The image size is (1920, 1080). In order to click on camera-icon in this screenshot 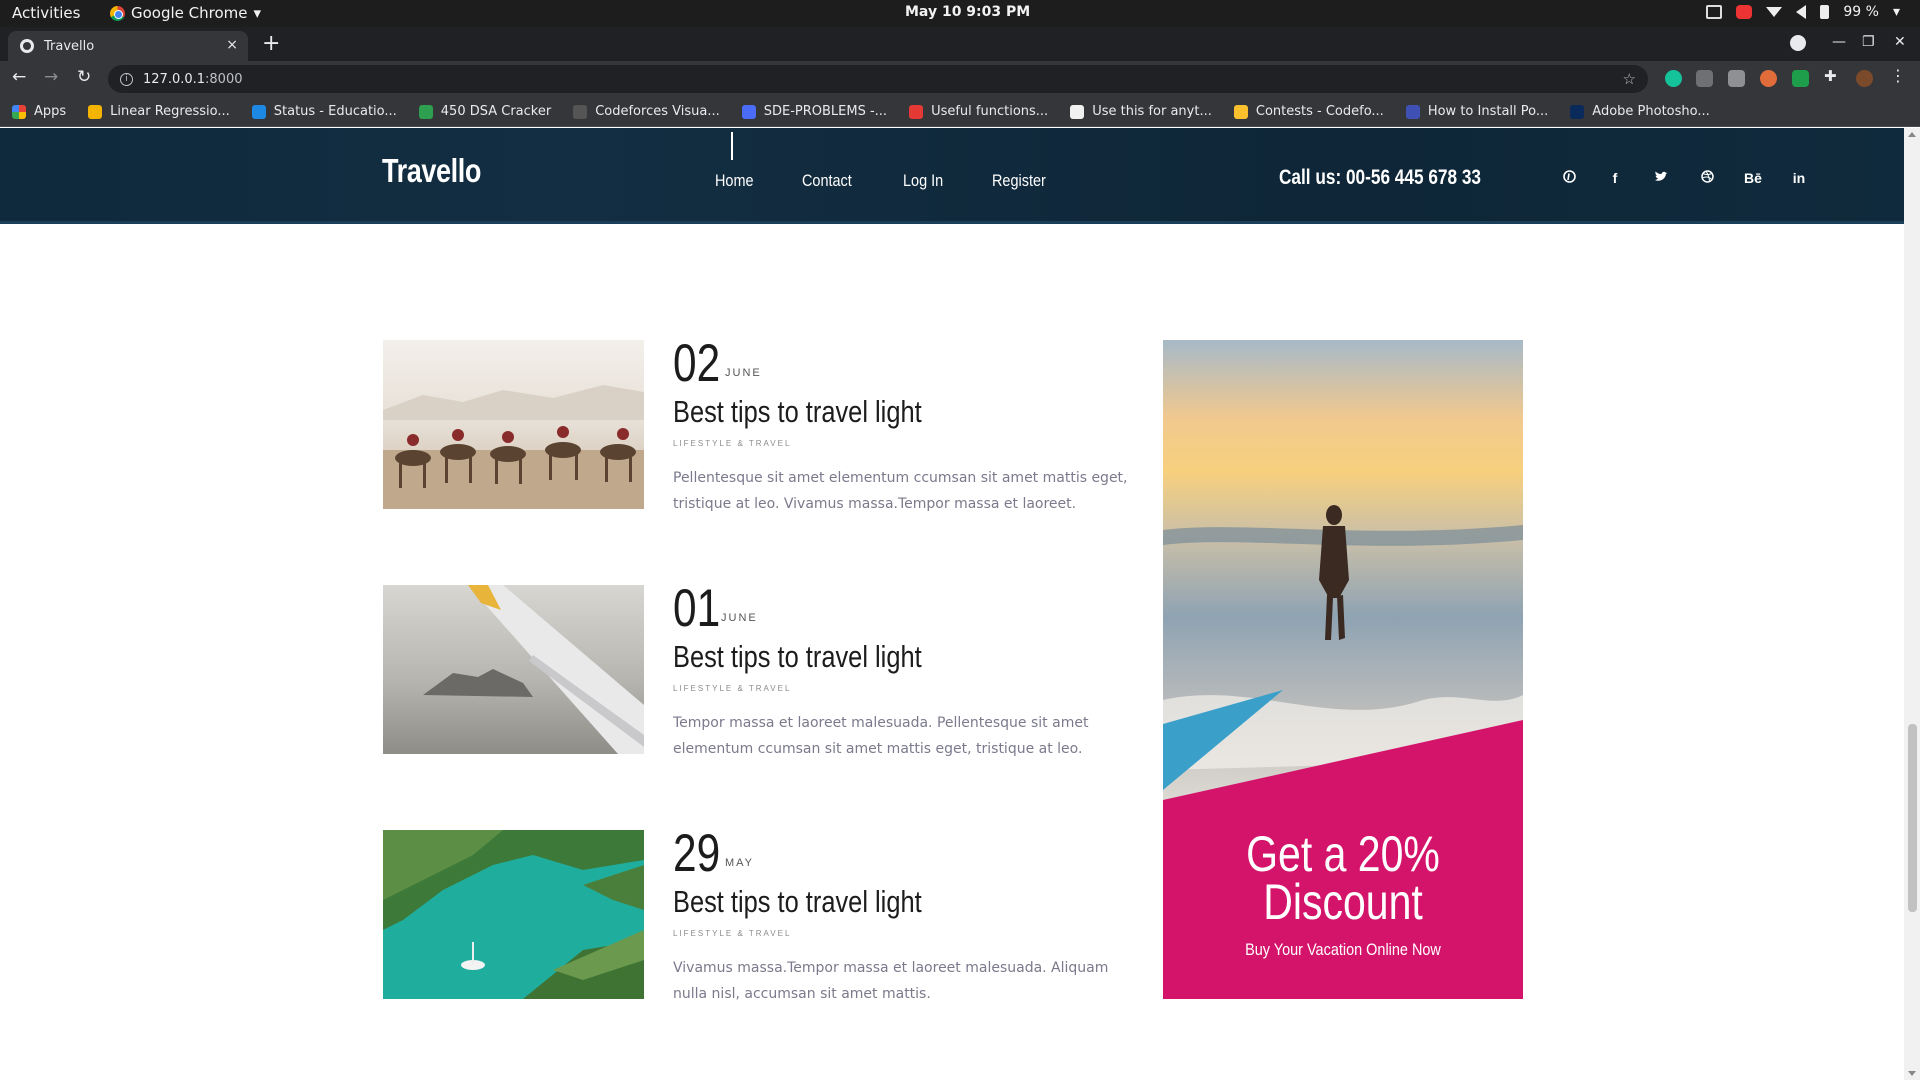, I will do `click(1736, 78)`.